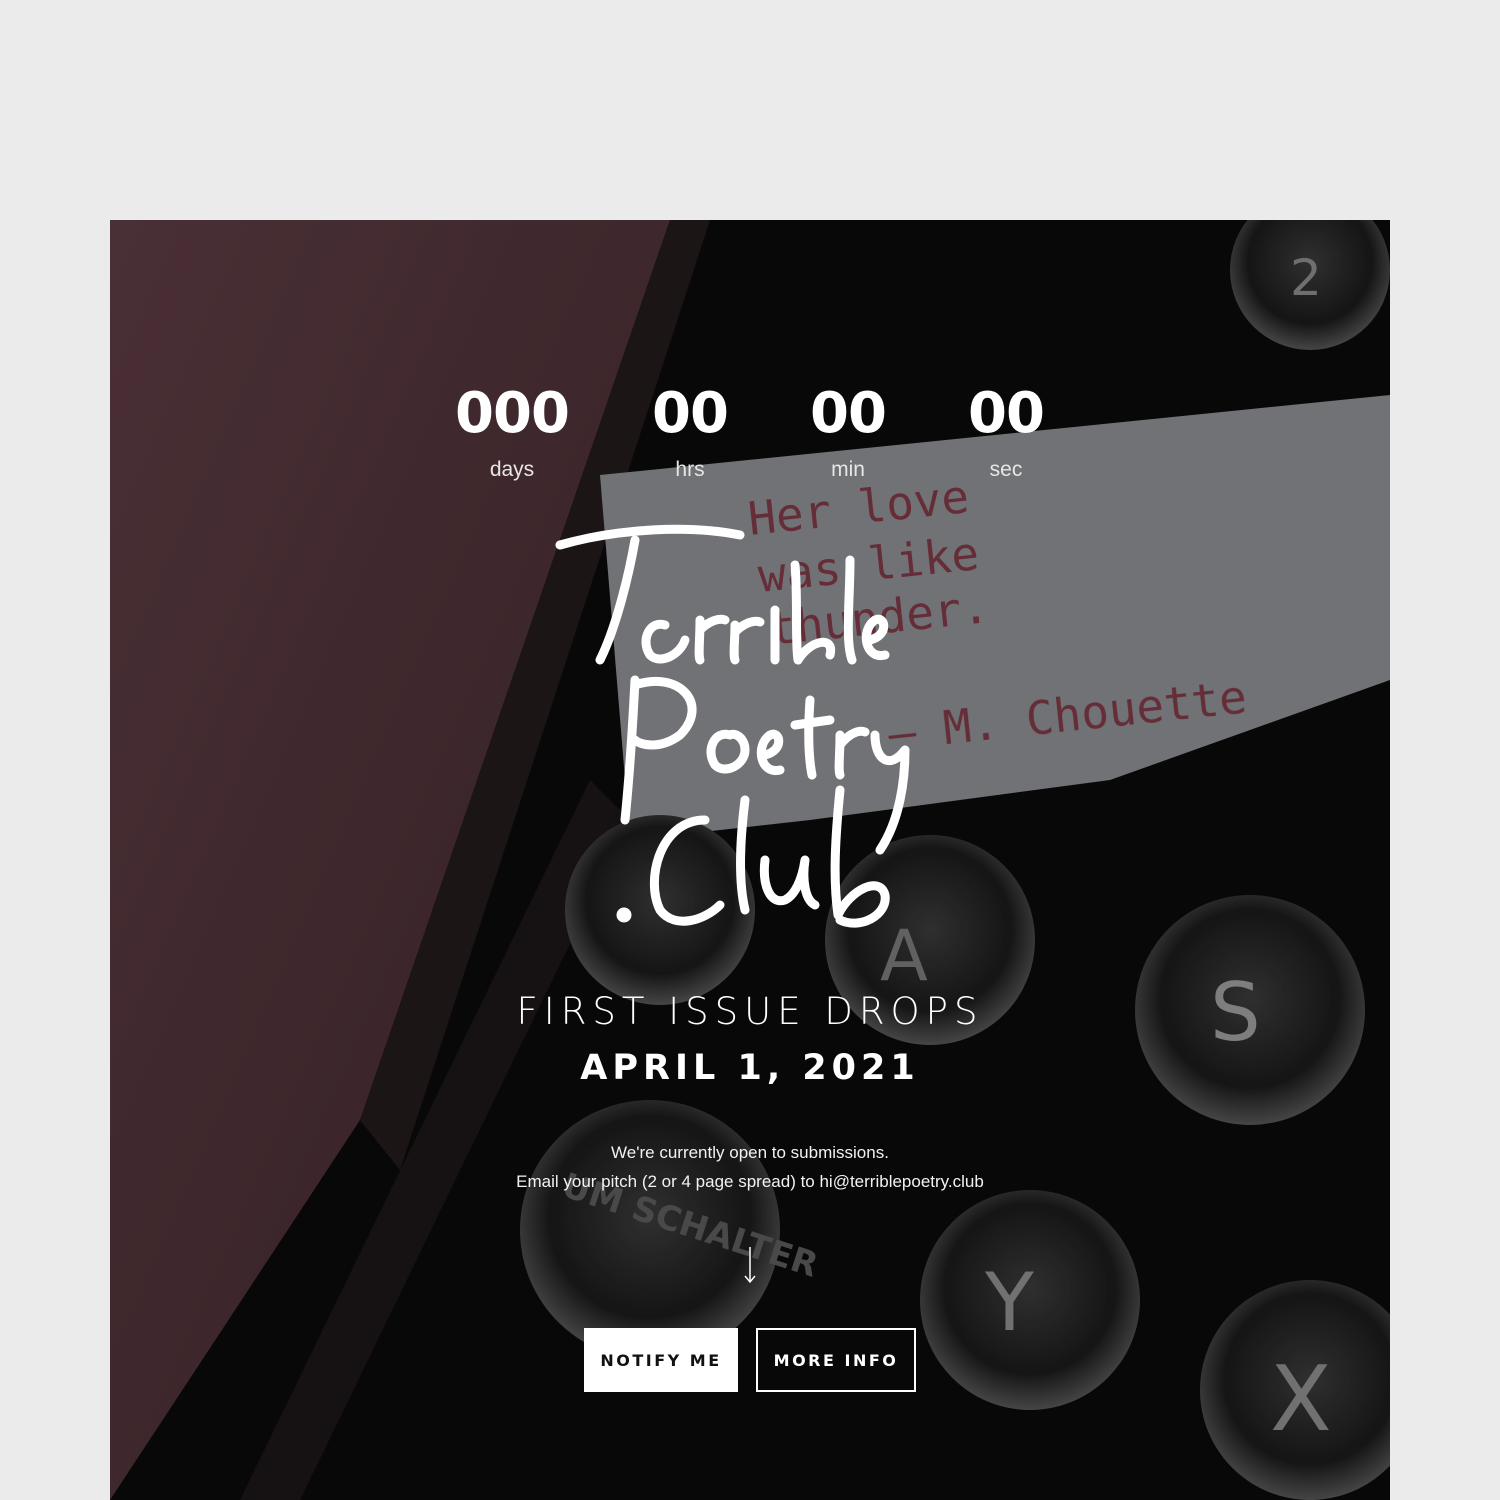 The width and height of the screenshot is (1500, 1500). I want to click on countdown-hours: 00 hrs, so click(690, 431).